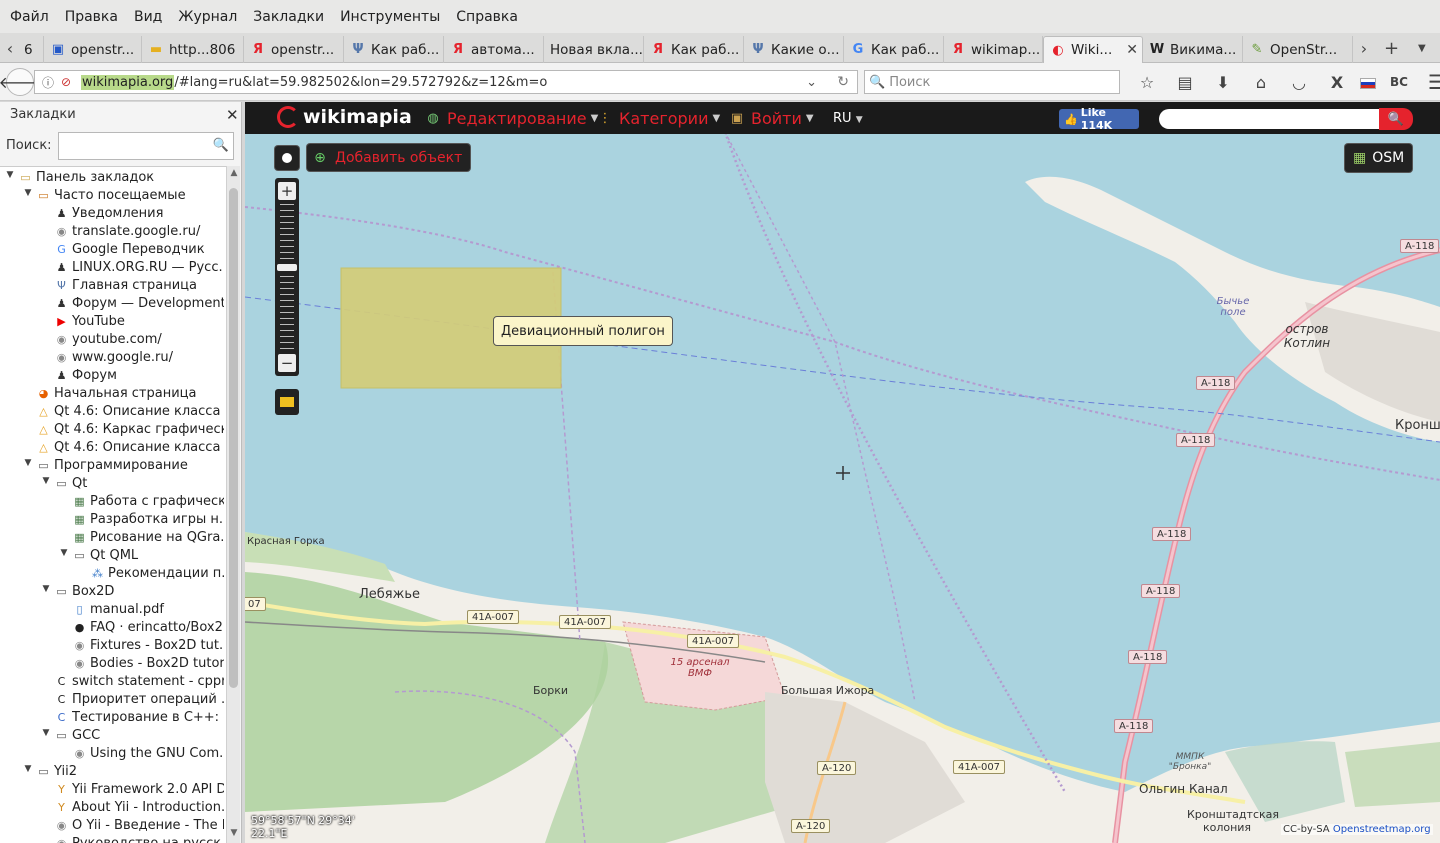  I want to click on translate-extension-icon: BC, so click(1399, 82).